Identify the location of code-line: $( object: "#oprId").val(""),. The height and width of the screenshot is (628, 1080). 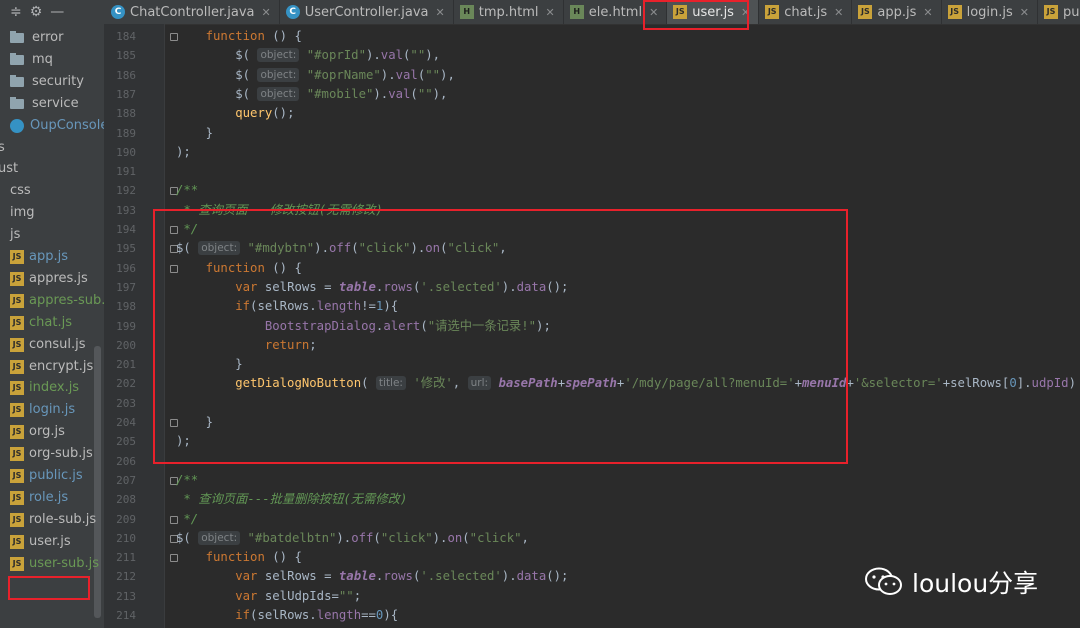
(308, 55).